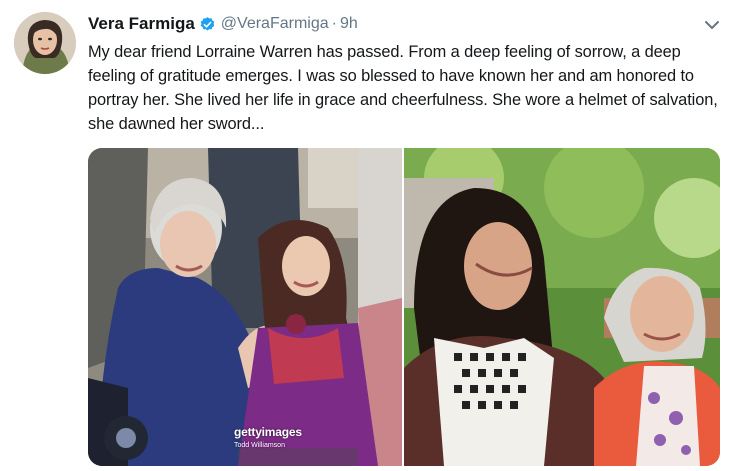  What do you see at coordinates (207, 24) in the screenshot?
I see `verified-badge-icon` at bounding box center [207, 24].